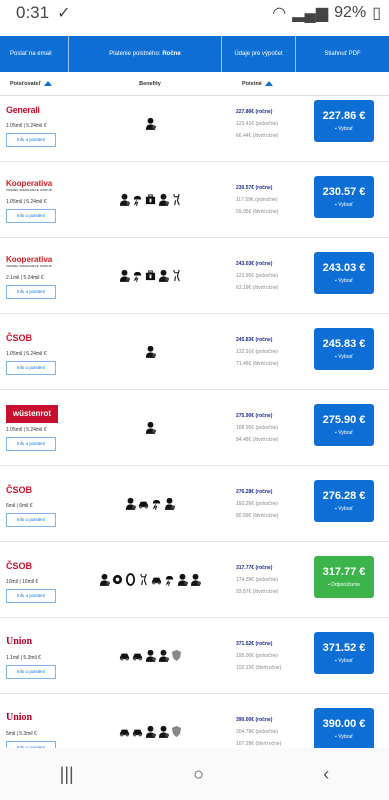  What do you see at coordinates (257, 591) in the screenshot?
I see `price-quarterly: 93.87€ (štvrťročne)` at bounding box center [257, 591].